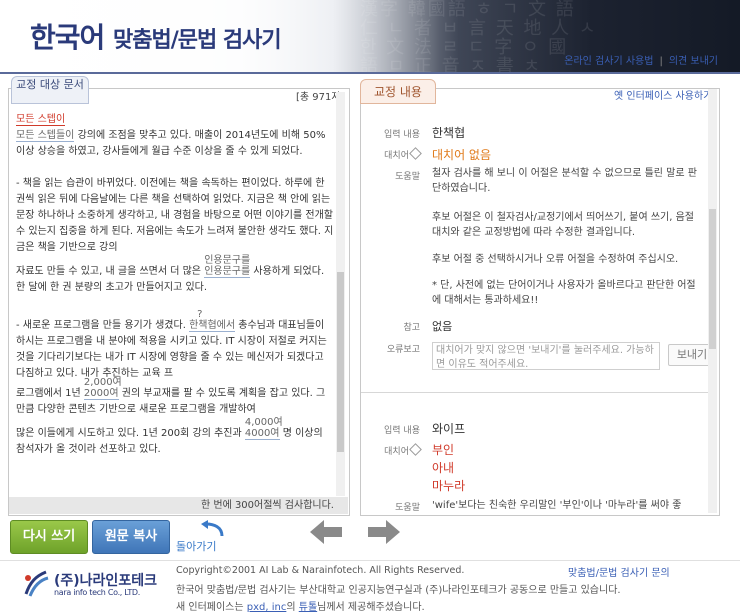 The height and width of the screenshot is (613, 740). Describe the element at coordinates (212, 326) in the screenshot. I see `checked-word: 한책협에서` at that location.